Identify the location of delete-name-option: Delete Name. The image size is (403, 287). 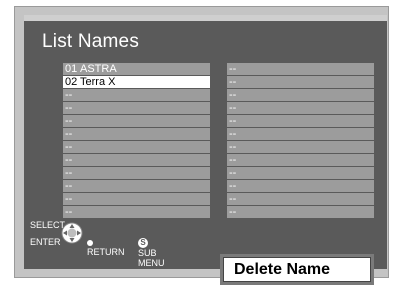
(297, 269).